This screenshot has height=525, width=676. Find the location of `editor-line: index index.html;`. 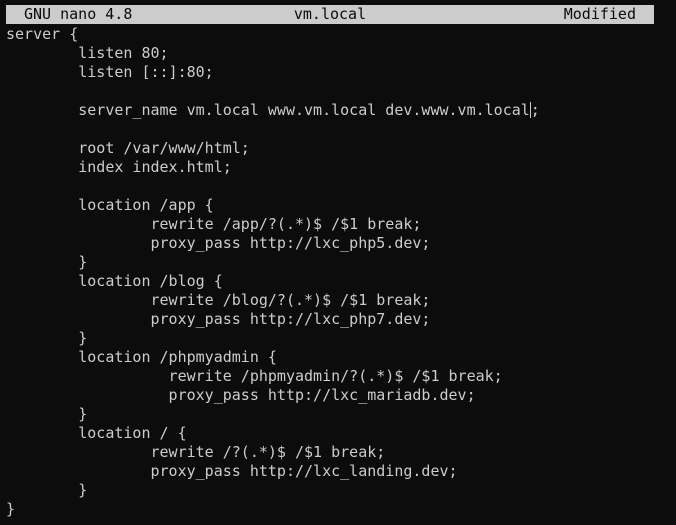

editor-line: index index.html; is located at coordinates (338, 167).